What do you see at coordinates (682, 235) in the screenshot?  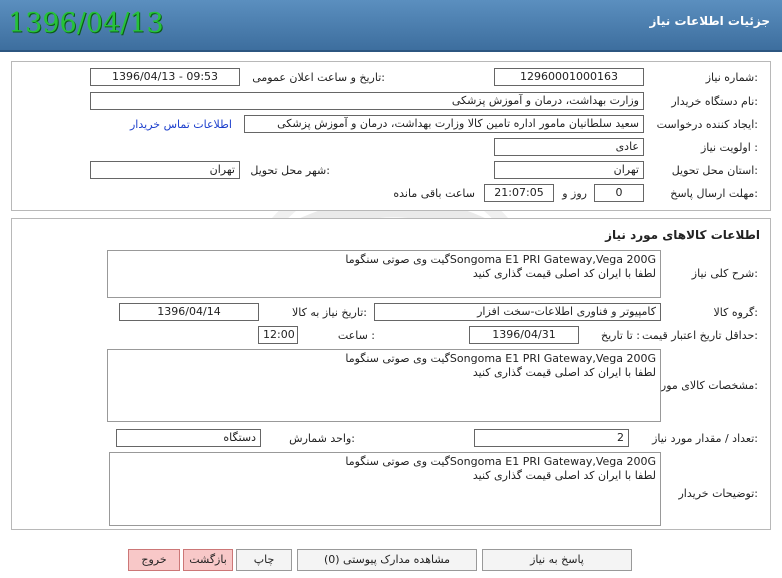 I see `goods-section-title: اطلاعات کالاهای مورد نیاز` at bounding box center [682, 235].